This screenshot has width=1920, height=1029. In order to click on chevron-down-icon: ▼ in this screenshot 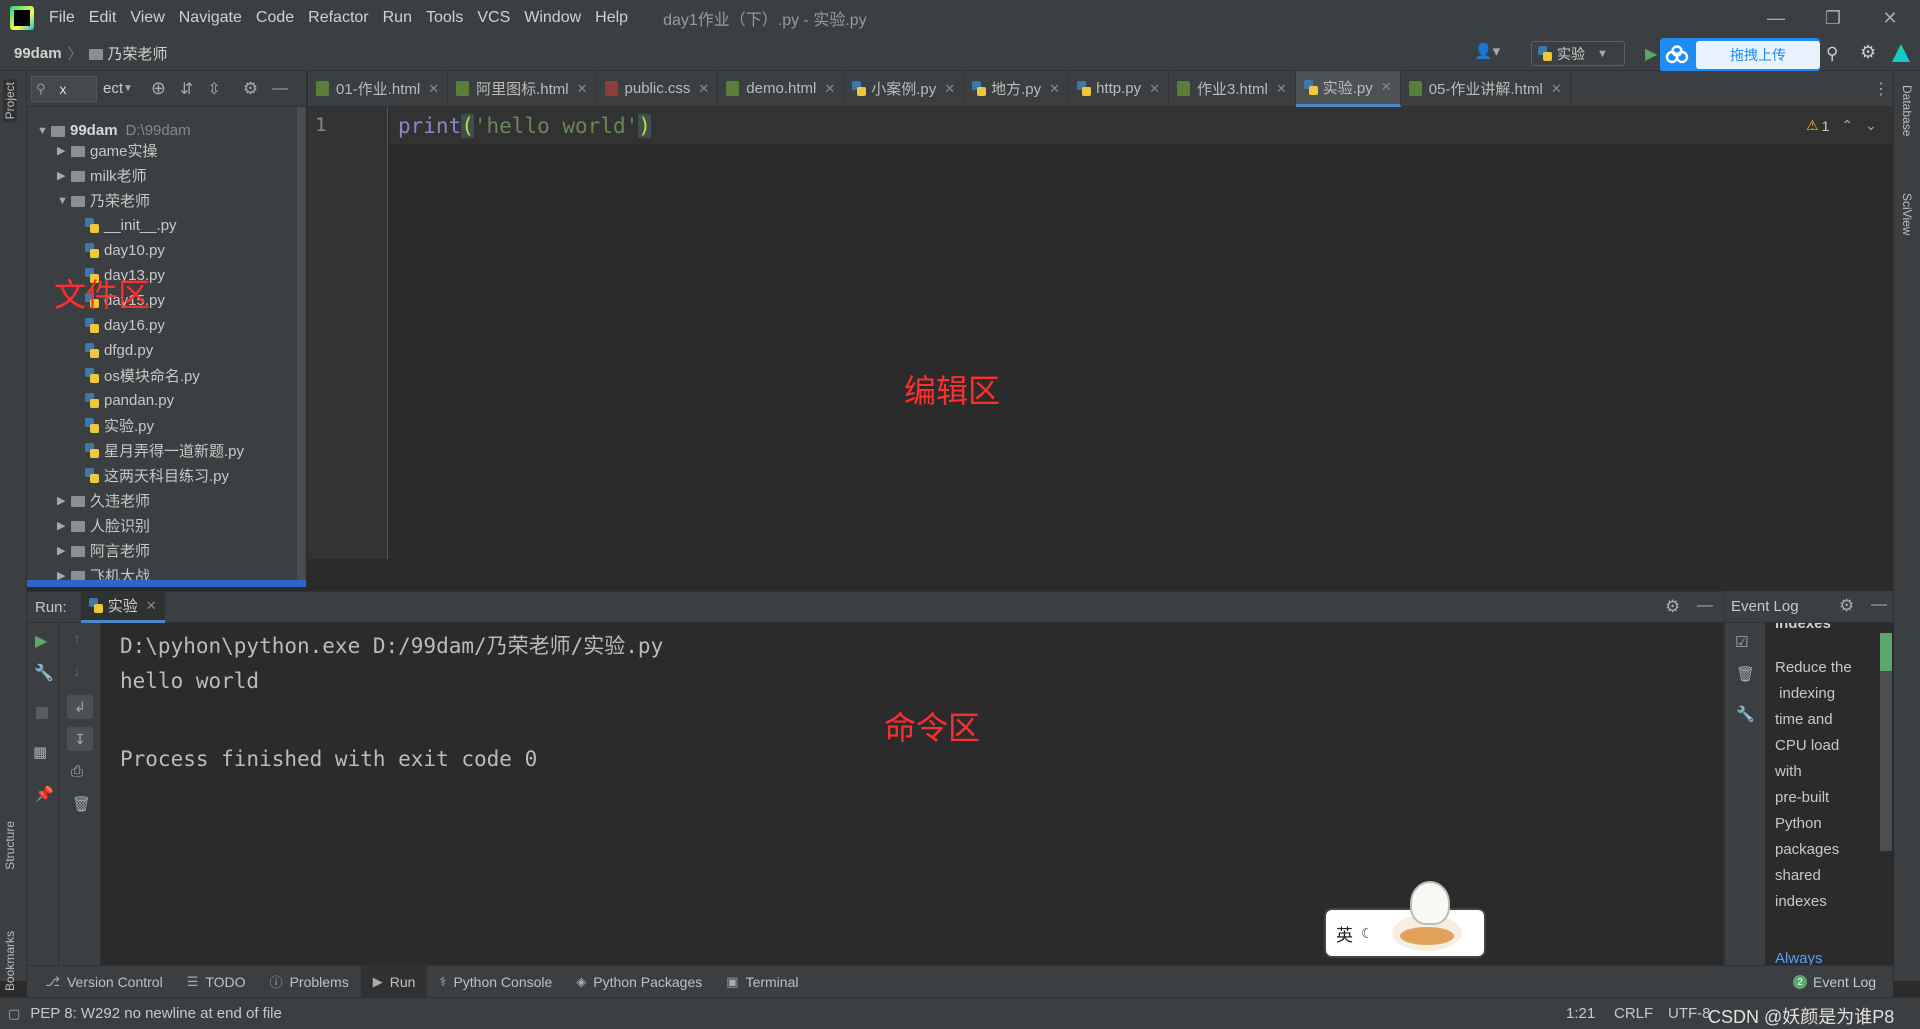, I will do `click(64, 201)`.